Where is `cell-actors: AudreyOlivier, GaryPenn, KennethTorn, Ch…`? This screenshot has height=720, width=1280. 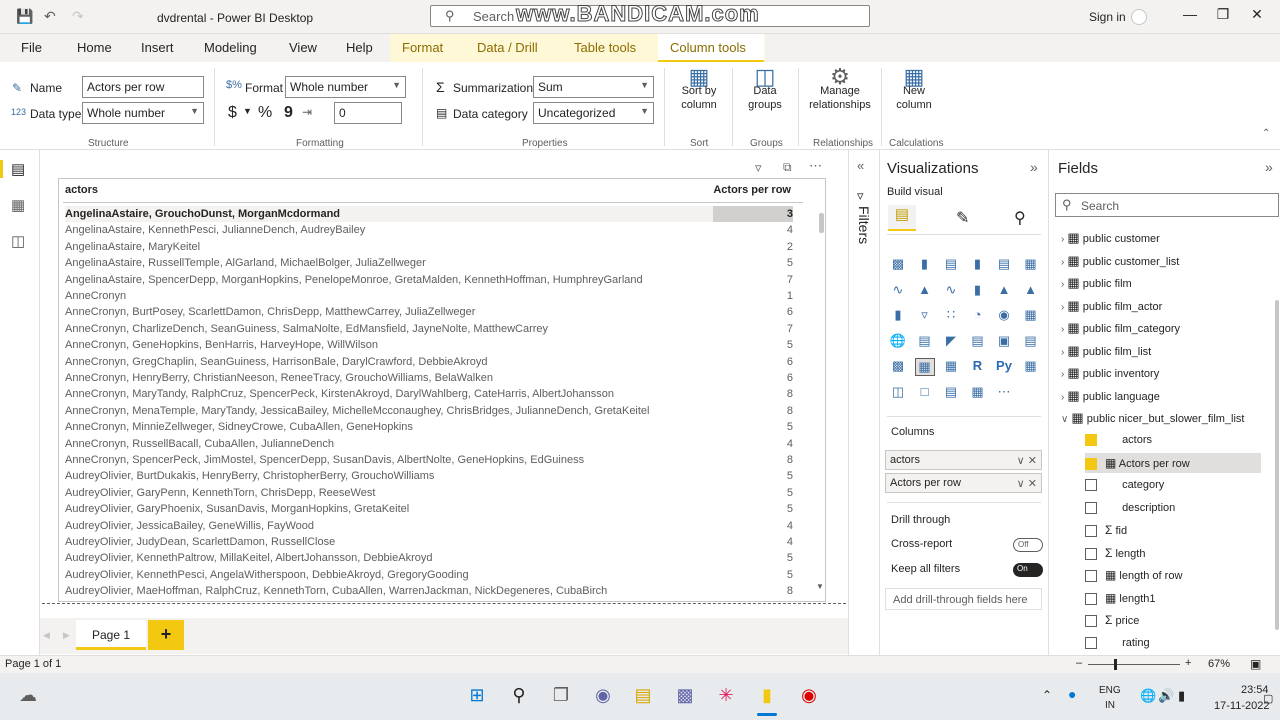 cell-actors: AudreyOlivier, GaryPenn, KennethTorn, Ch… is located at coordinates (220, 493).